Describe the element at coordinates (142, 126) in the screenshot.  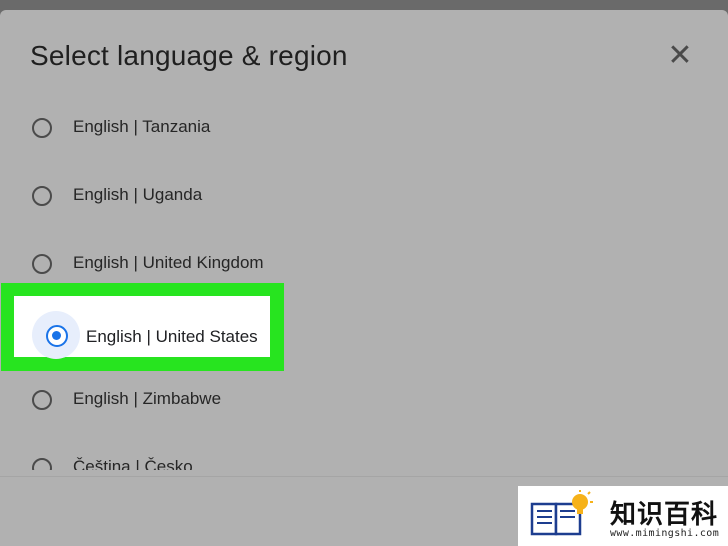
I see `option-label: English | Tanzania` at that location.